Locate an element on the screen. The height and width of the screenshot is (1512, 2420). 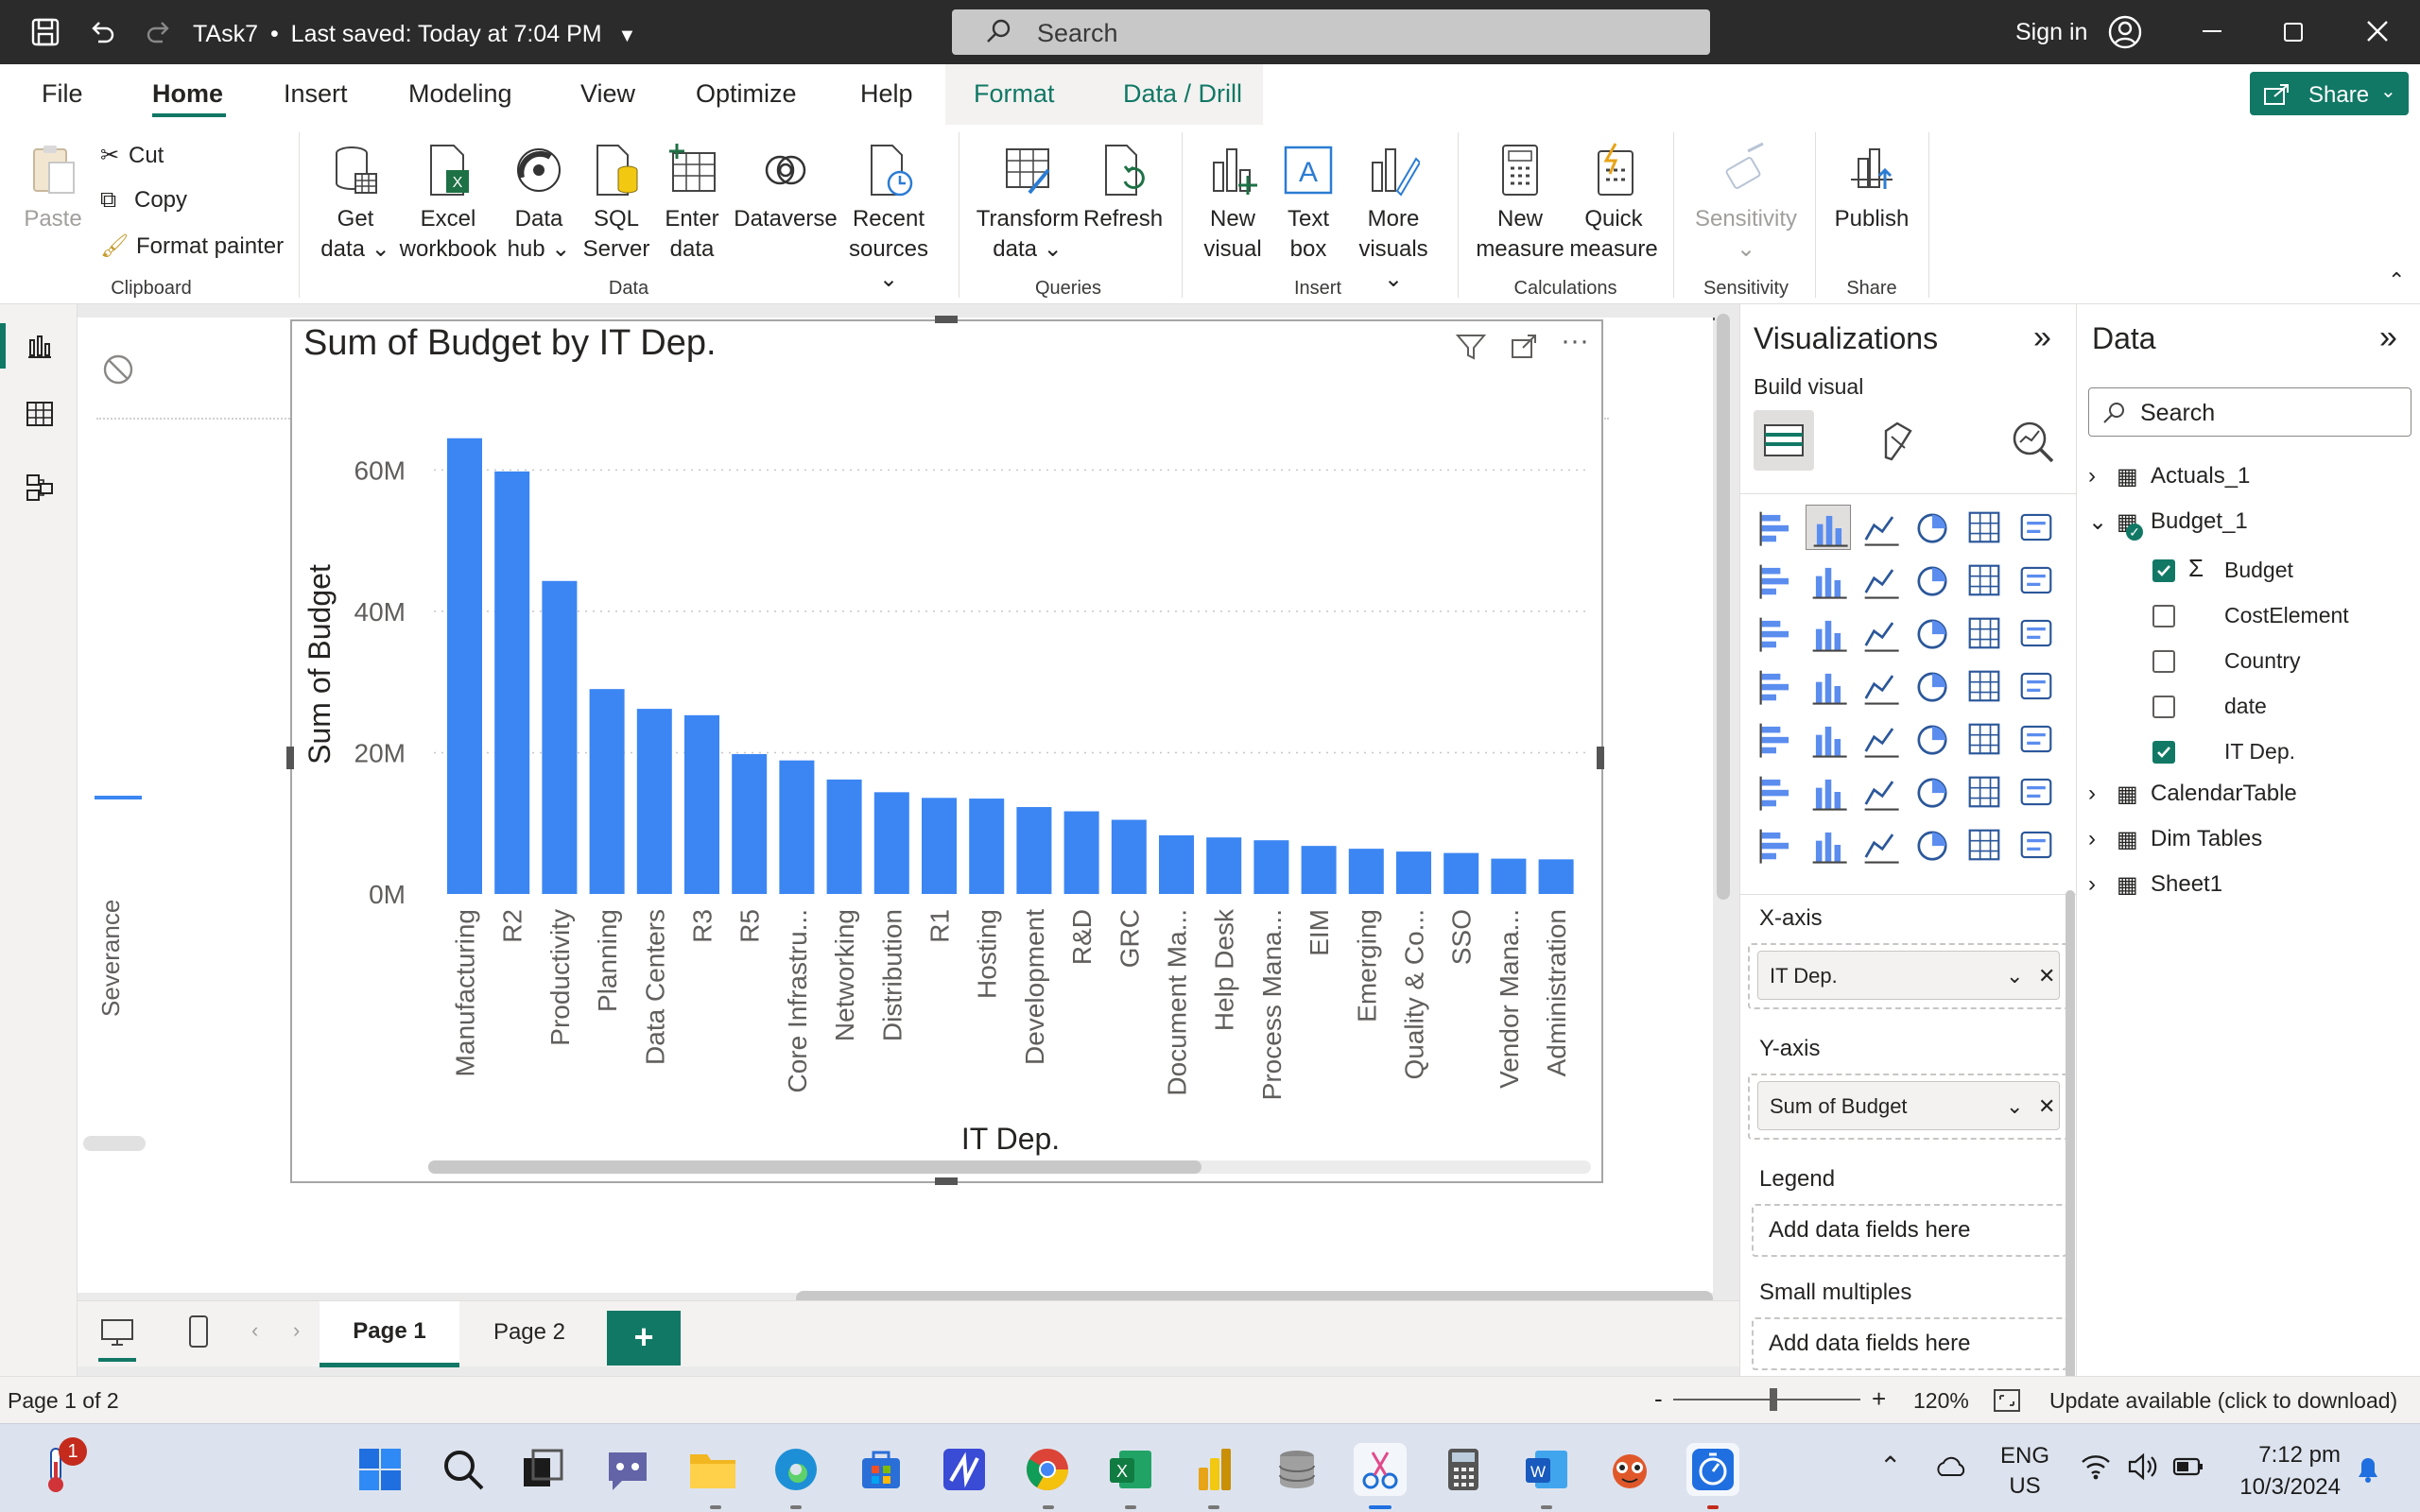
publish-button: Publish is located at coordinates (1872, 188).